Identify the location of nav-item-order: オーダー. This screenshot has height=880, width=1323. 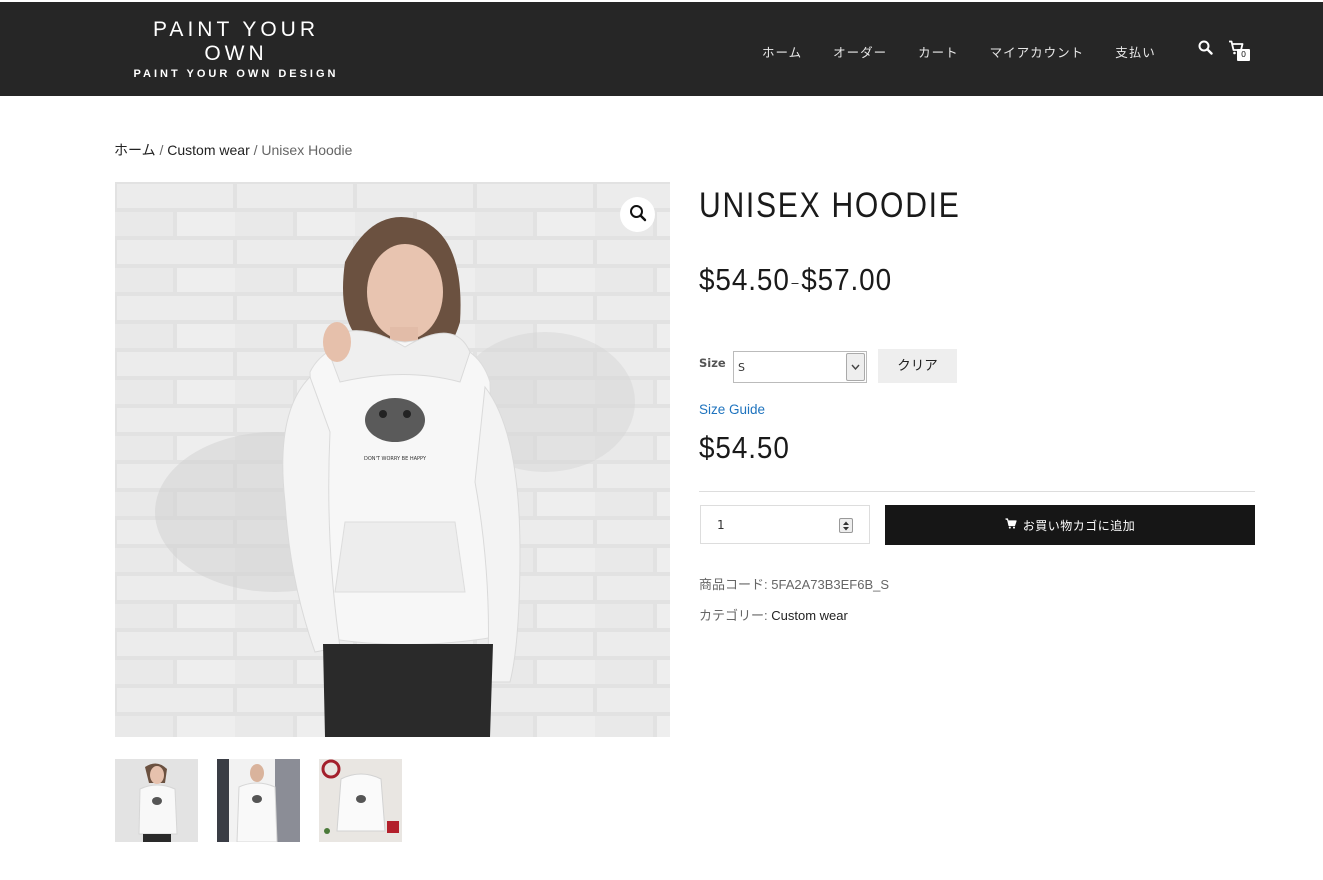
(860, 51).